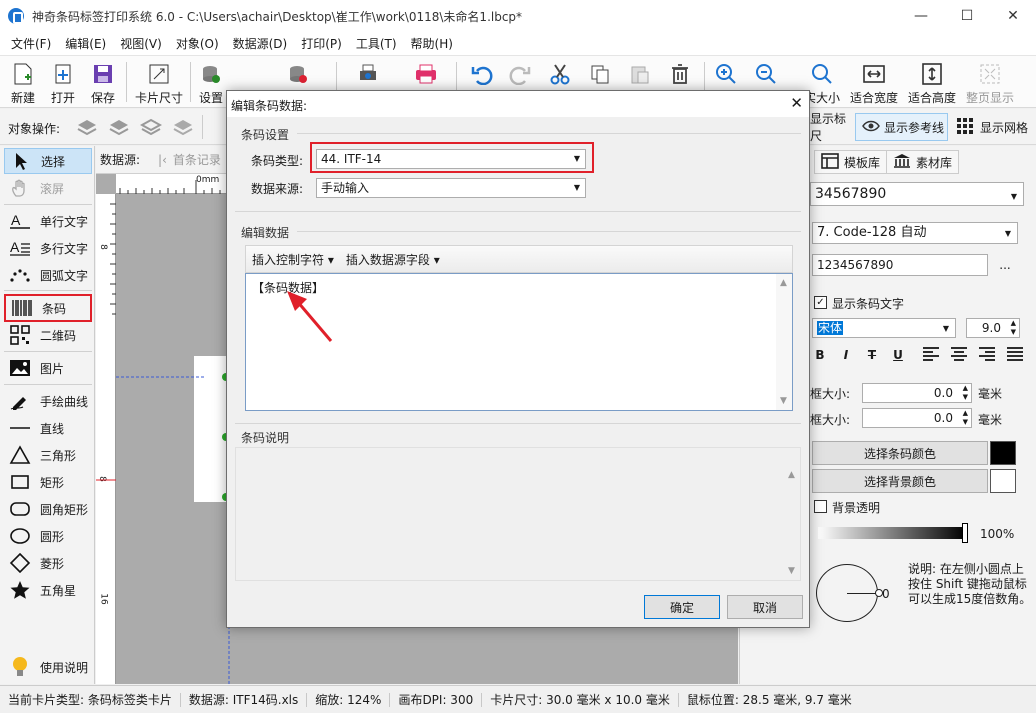 This screenshot has height=713, width=1036. I want to click on layer-top-icon, so click(151, 127).